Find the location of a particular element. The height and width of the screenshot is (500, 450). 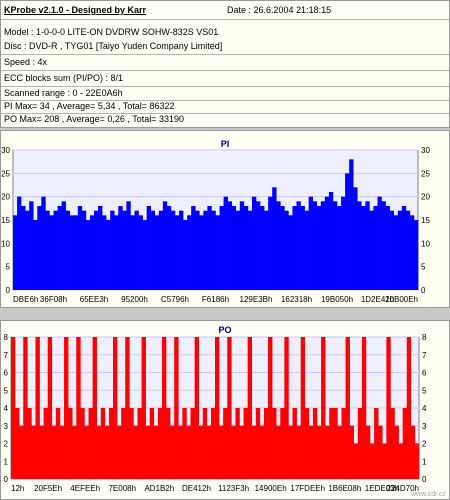

po-ytick-right: 2 is located at coordinates (424, 444).